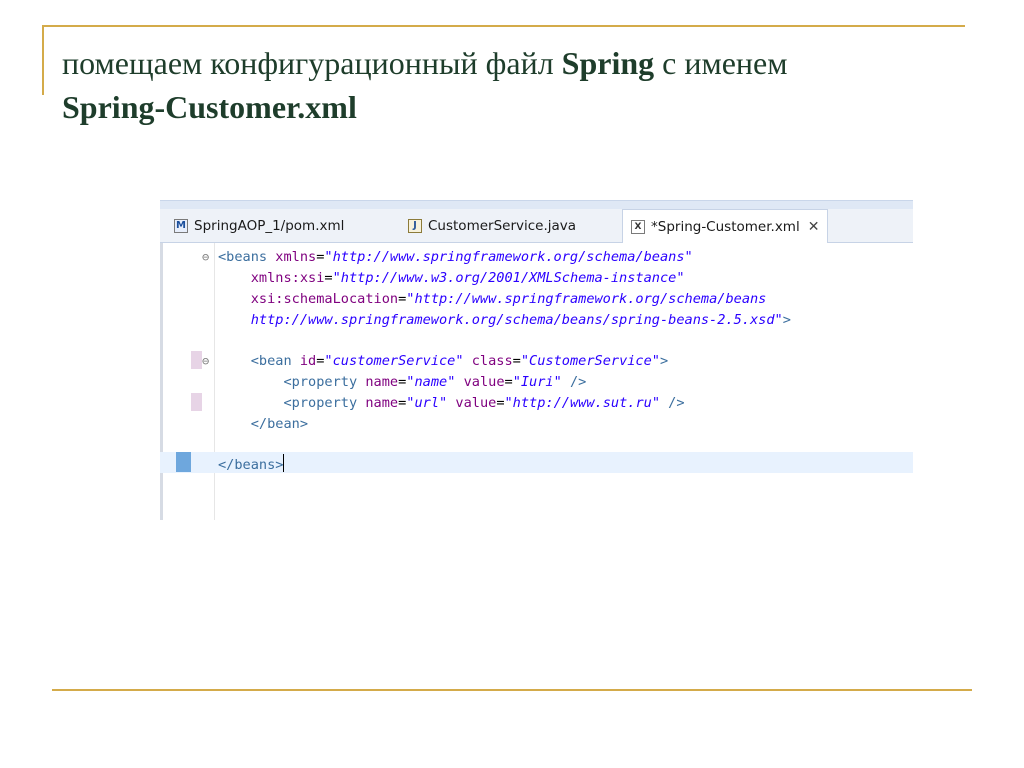  What do you see at coordinates (415, 225) in the screenshot?
I see `java-file-icon: J` at bounding box center [415, 225].